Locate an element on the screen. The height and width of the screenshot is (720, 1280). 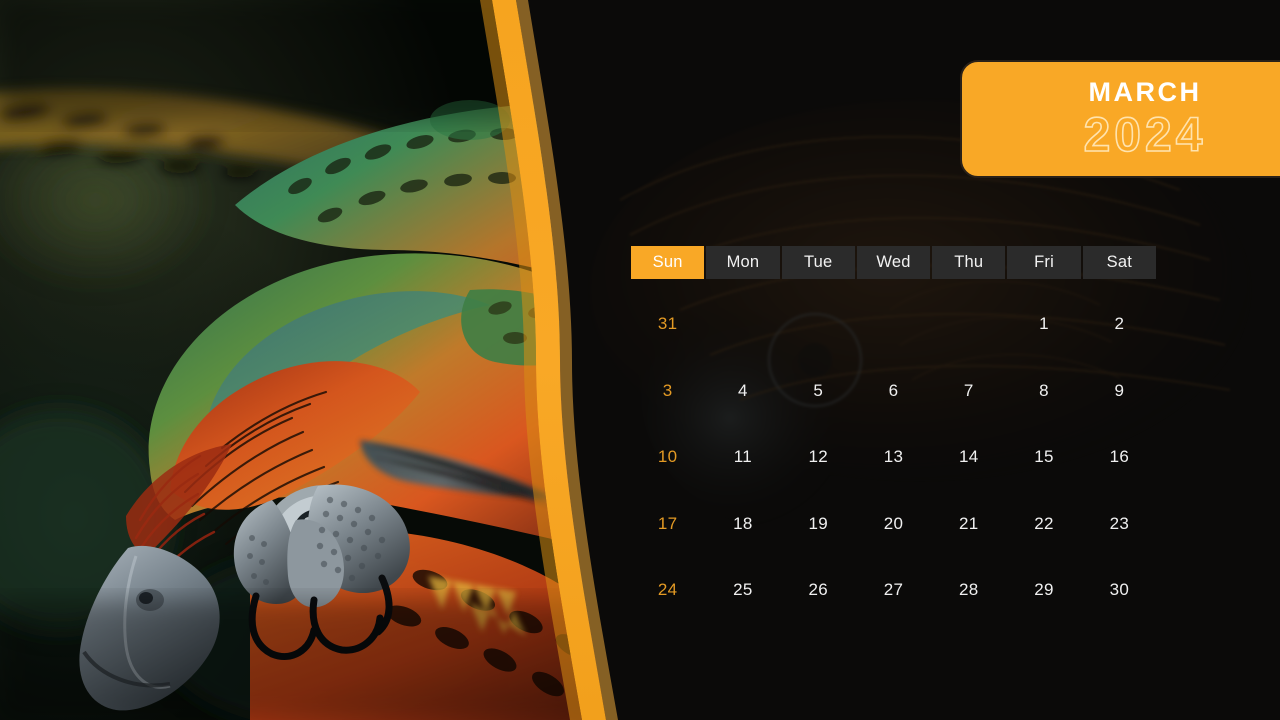
calendar-week-row: 24 25 26 27 28 29 30 is located at coordinates (893, 590).